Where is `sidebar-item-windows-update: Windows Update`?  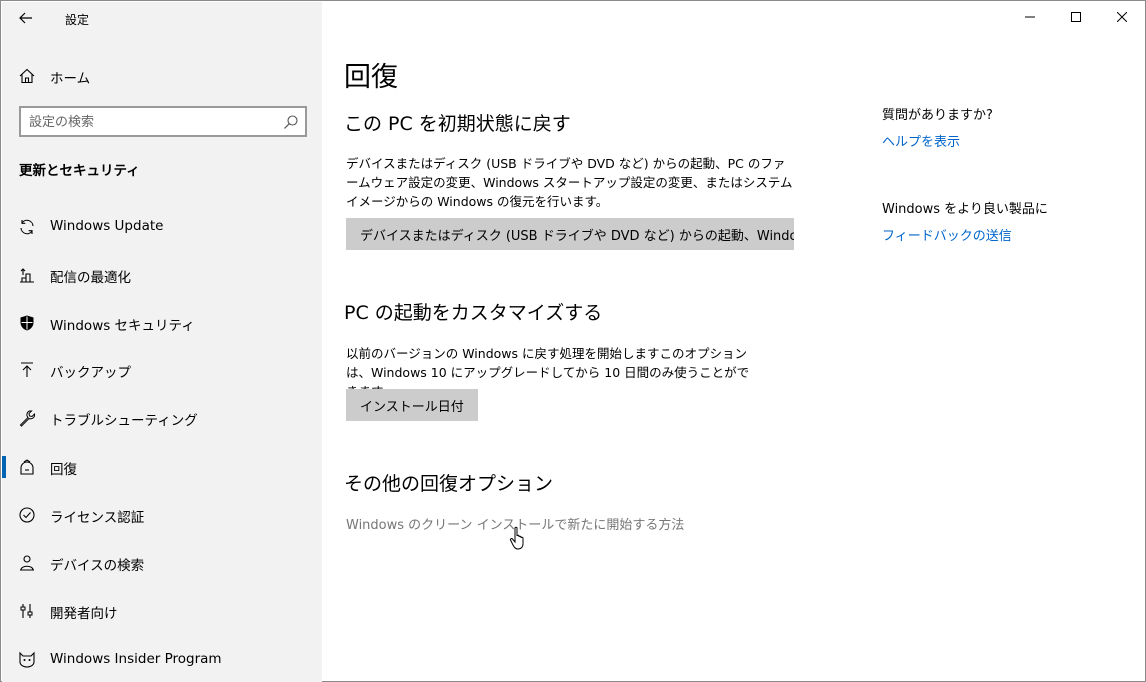
sidebar-item-windows-update: Windows Update is located at coordinates (162, 227).